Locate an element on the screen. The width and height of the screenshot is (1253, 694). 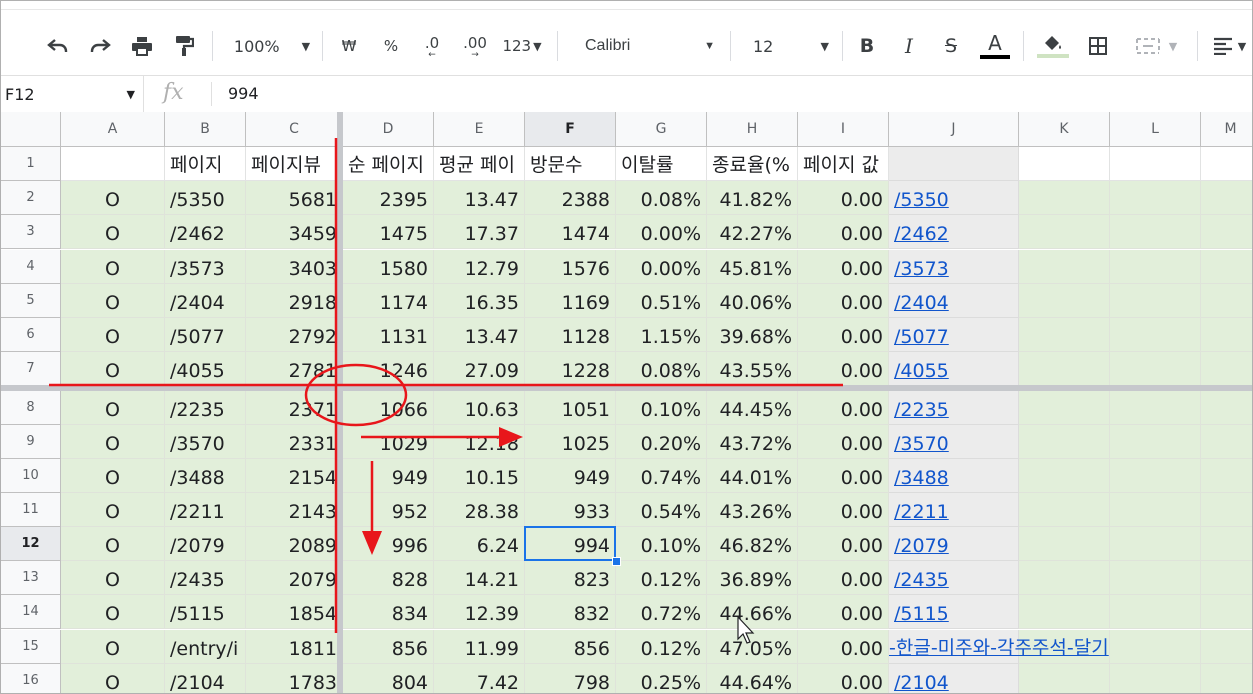
page-link: /2211 is located at coordinates (921, 512).